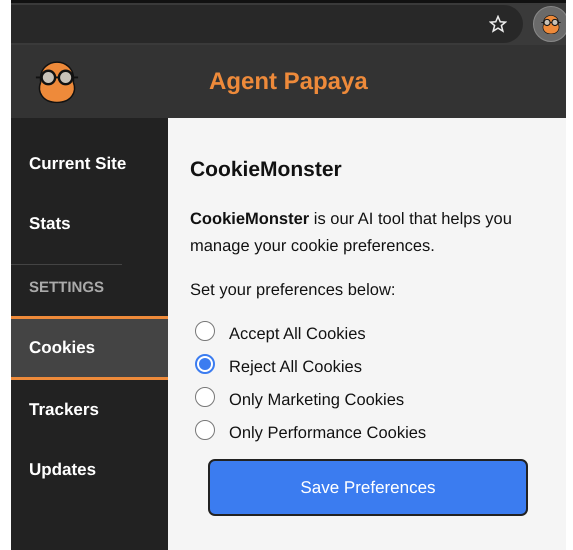 This screenshot has width=573, height=550. Describe the element at coordinates (293, 290) in the screenshot. I see `prompt-text: Set your preferences below:` at that location.